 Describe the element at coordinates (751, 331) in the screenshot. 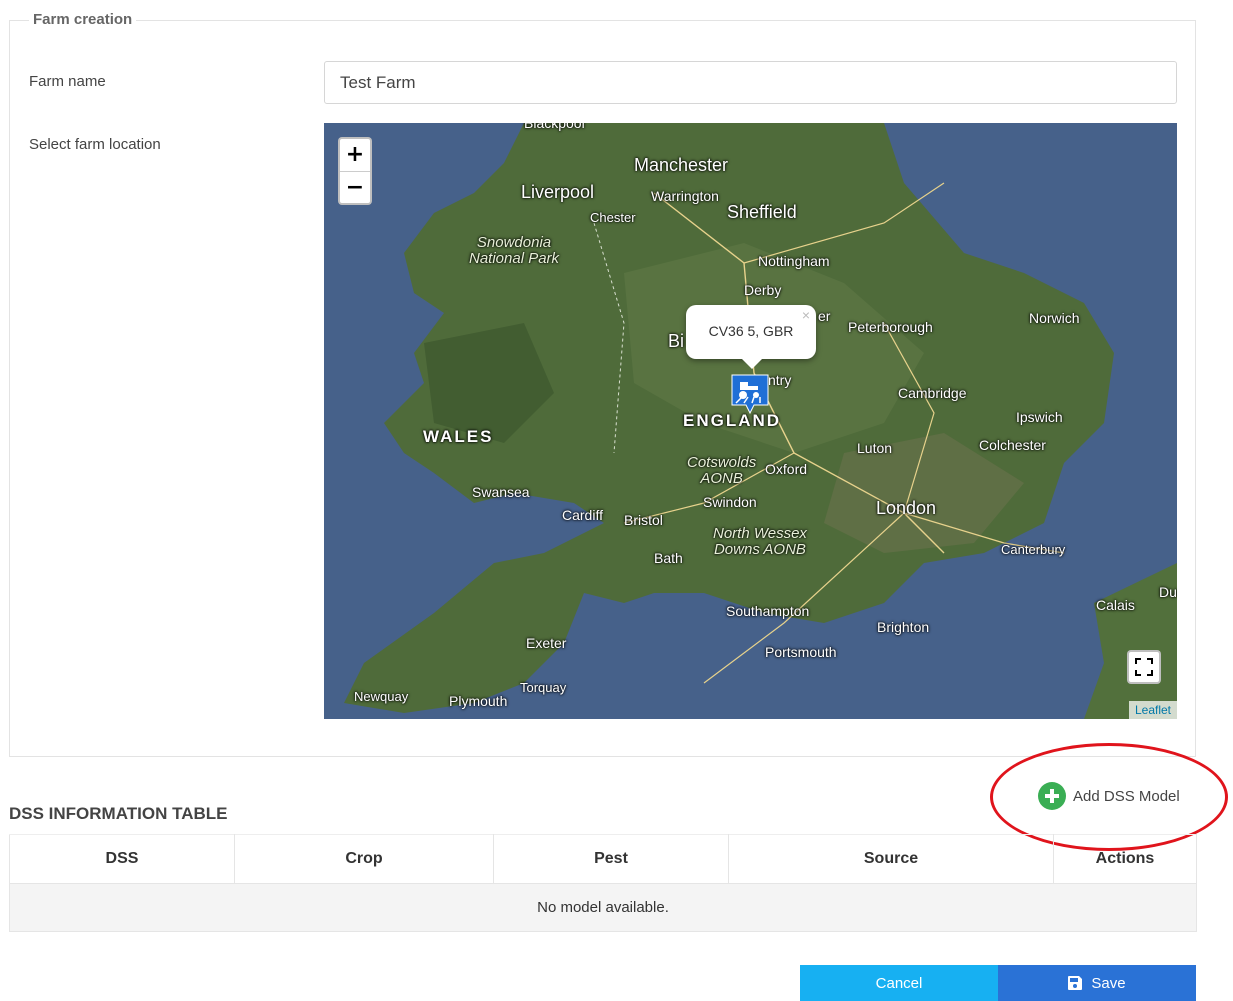

I see `popup-location-text: CV36 5, GBR` at that location.